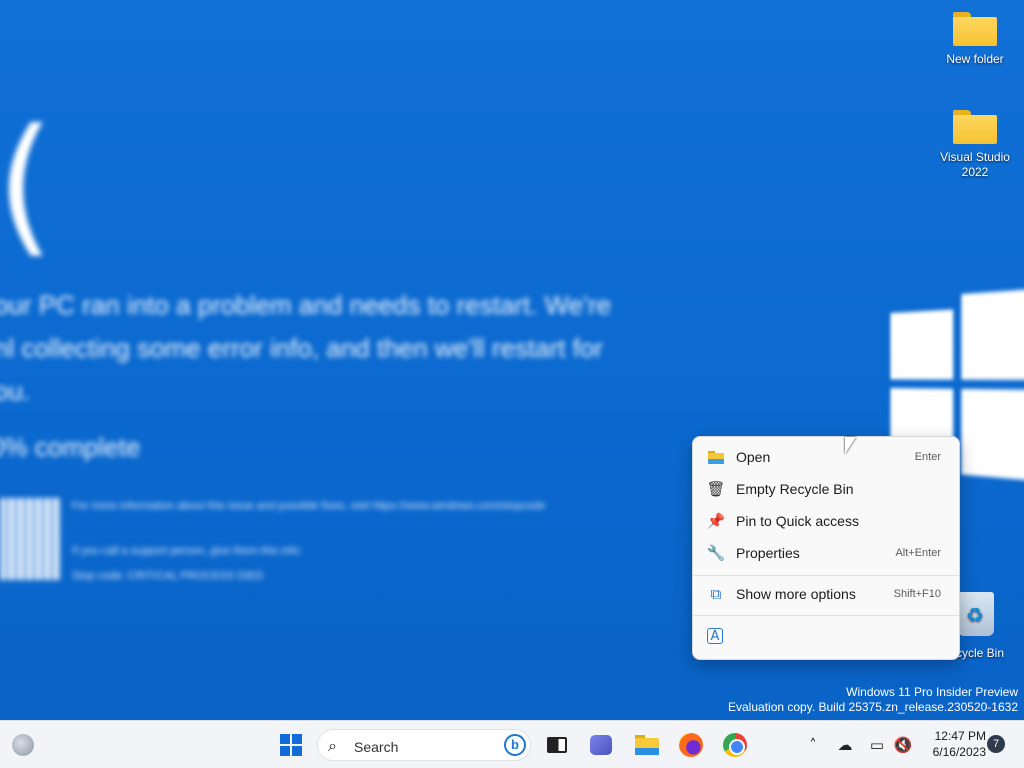  I want to click on taskbar: ⌕ Search b ˄ ☁ ▭ 🔇 12:47 PM 6/16/2023, so click(512, 744).